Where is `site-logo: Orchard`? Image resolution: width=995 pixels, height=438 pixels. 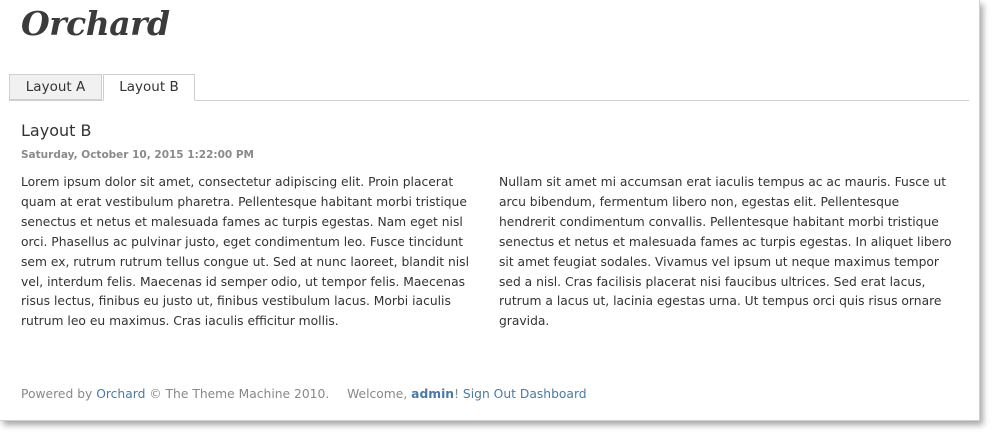
site-logo: Orchard is located at coordinates (95, 23).